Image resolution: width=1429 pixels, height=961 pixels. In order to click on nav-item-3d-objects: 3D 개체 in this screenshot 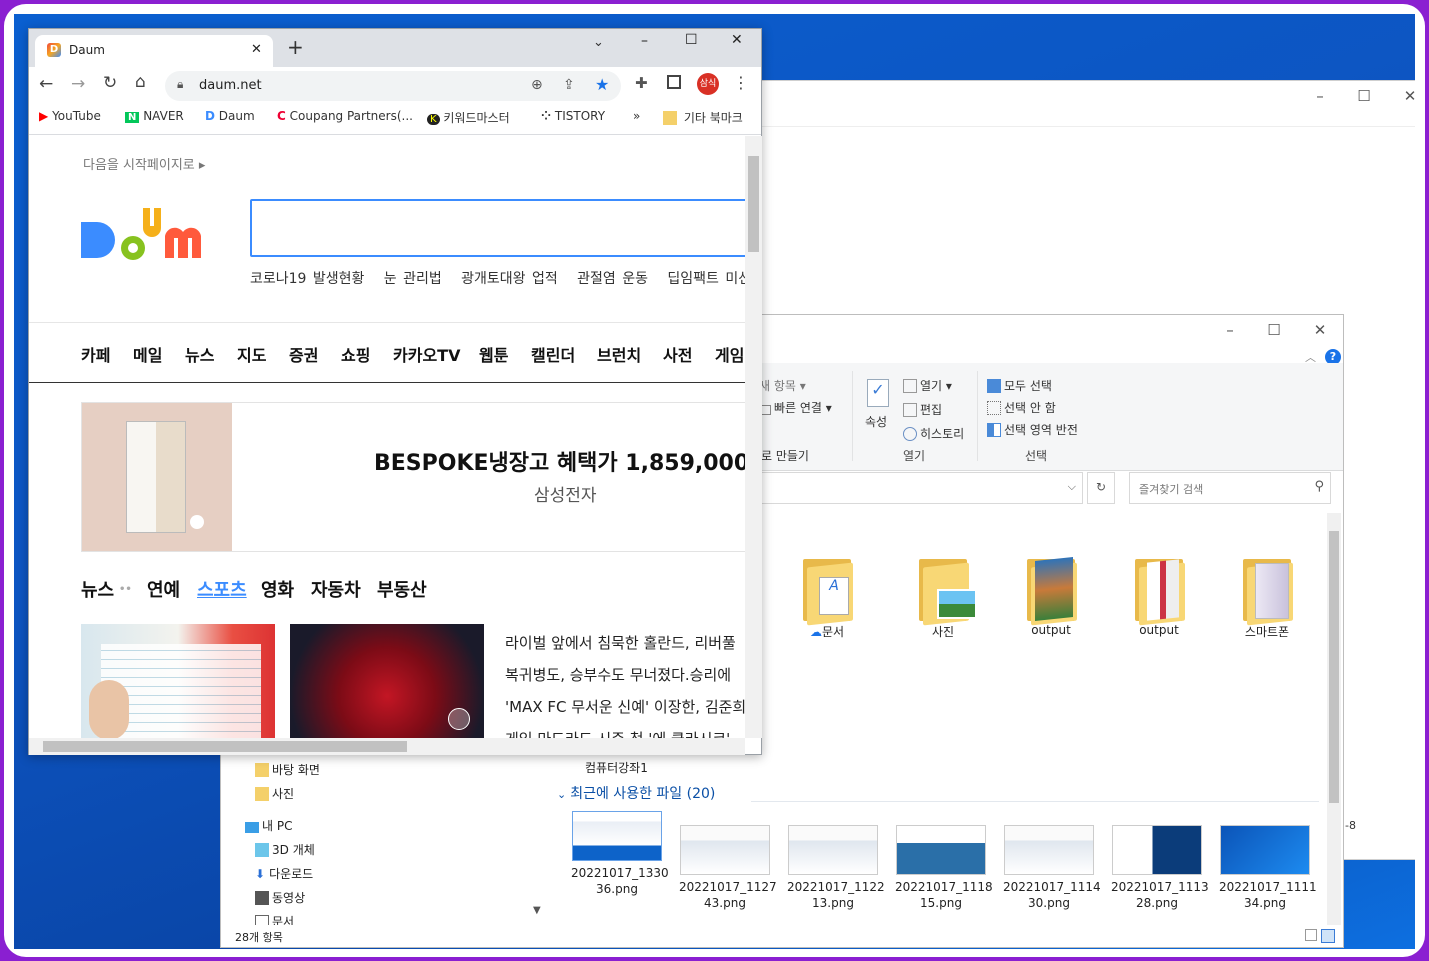, I will do `click(285, 849)`.